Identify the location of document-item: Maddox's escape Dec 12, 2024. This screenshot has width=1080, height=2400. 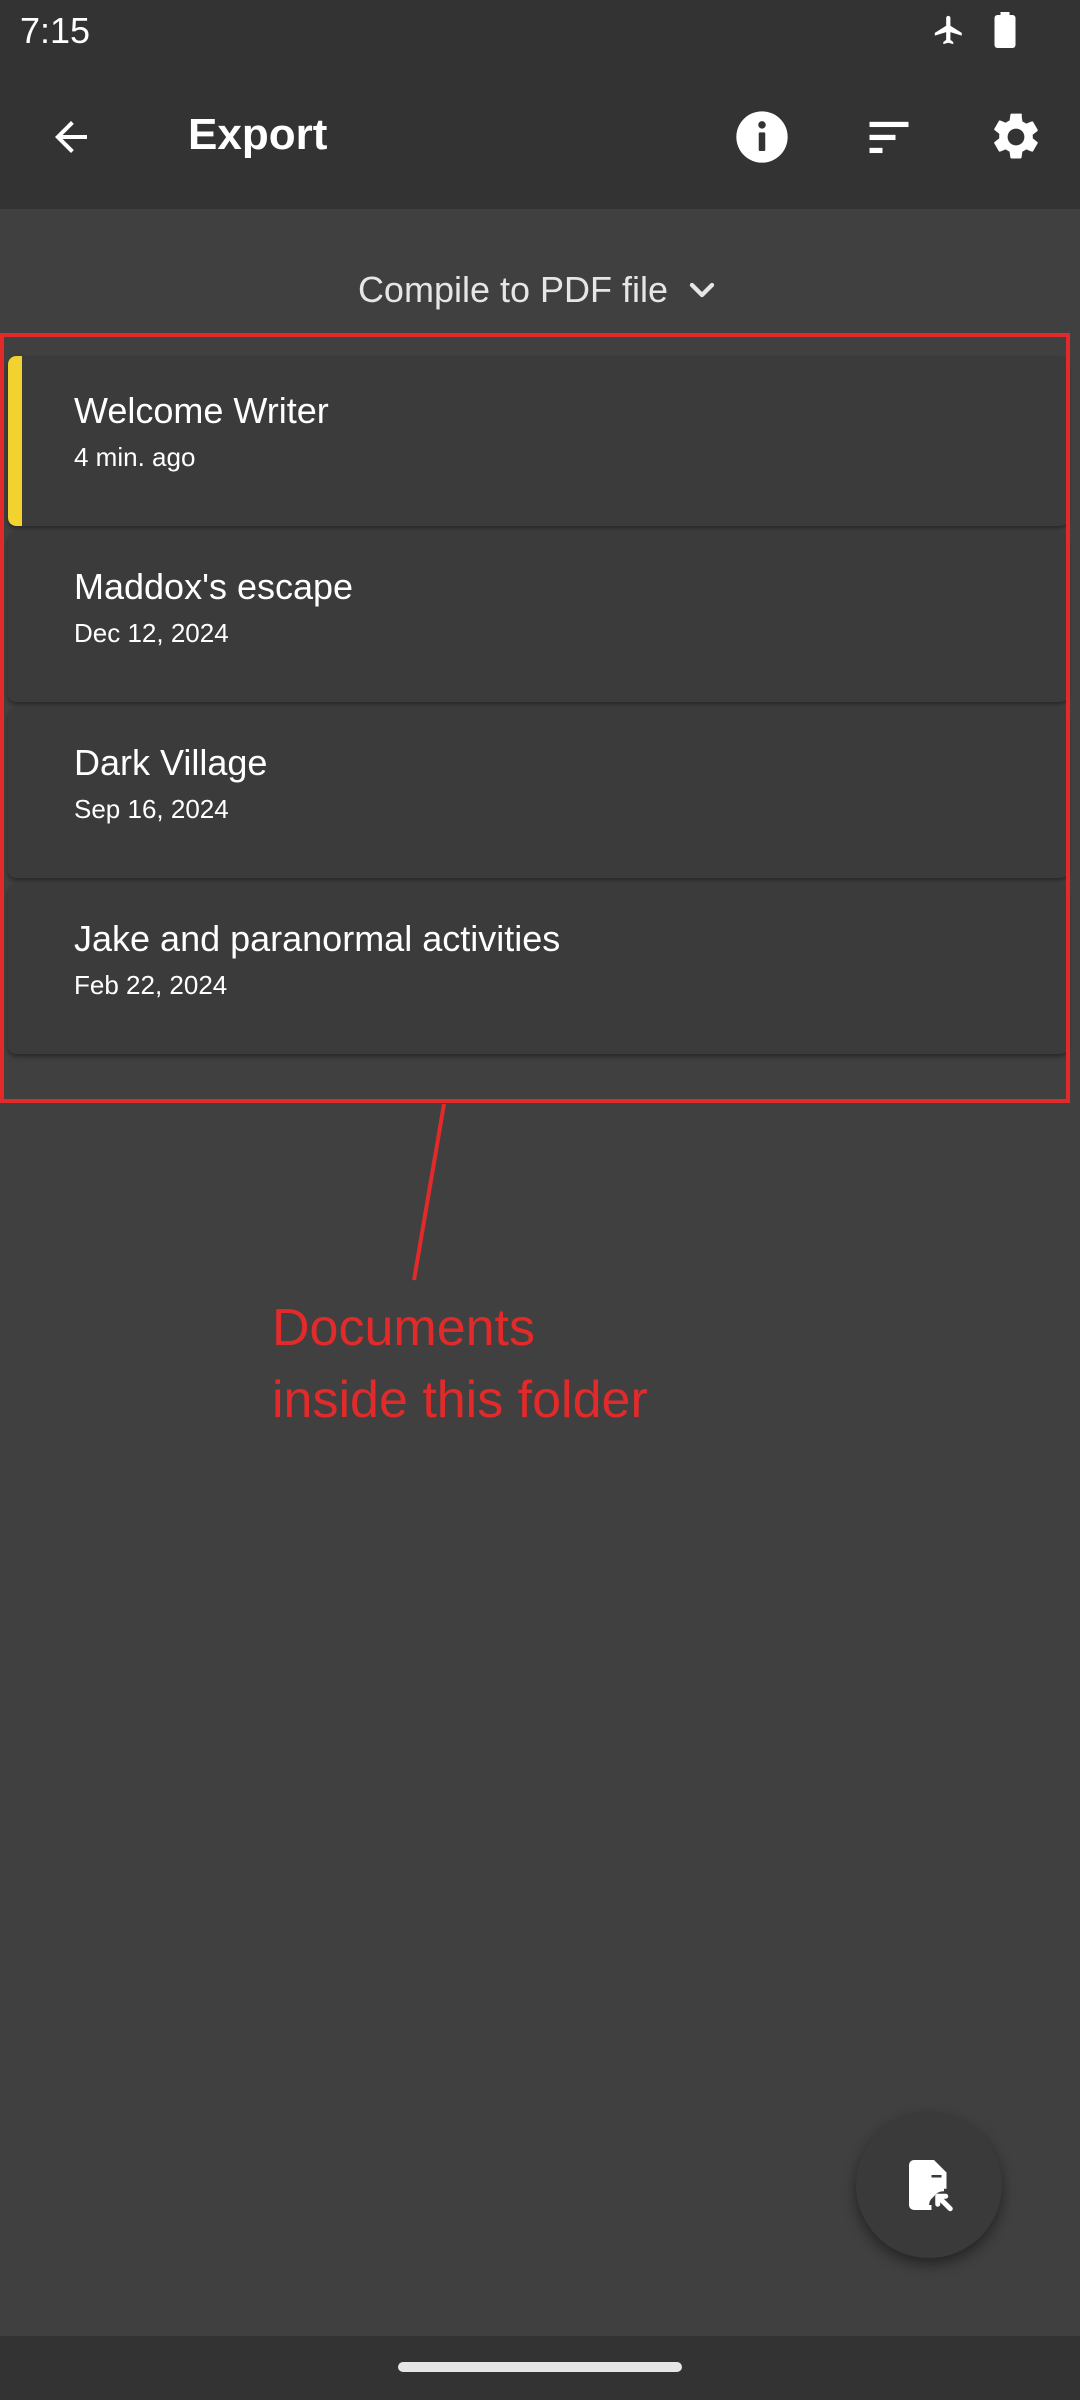
(538, 617).